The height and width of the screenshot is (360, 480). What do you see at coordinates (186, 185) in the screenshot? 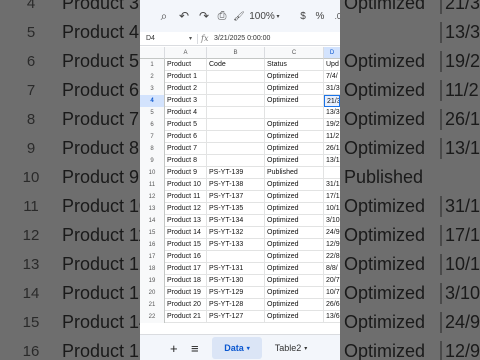
I see `cell: Product 10` at bounding box center [186, 185].